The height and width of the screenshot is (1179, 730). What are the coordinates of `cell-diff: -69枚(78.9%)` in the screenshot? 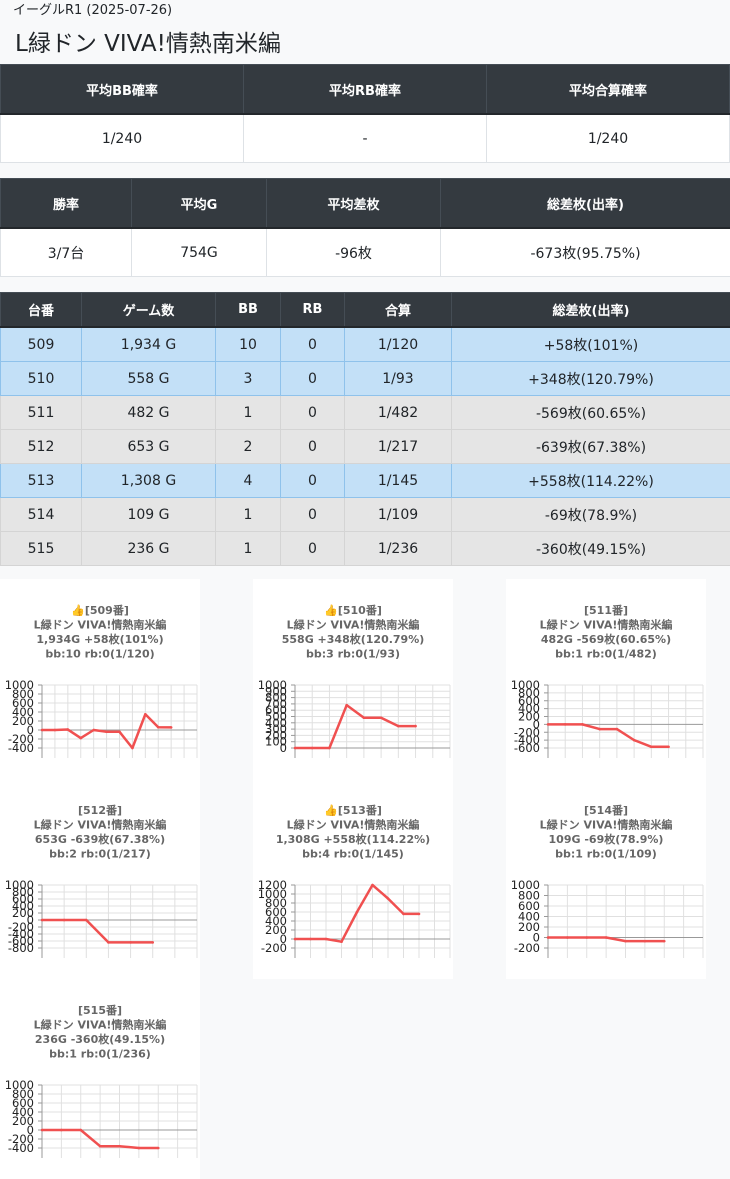 It's located at (590, 514).